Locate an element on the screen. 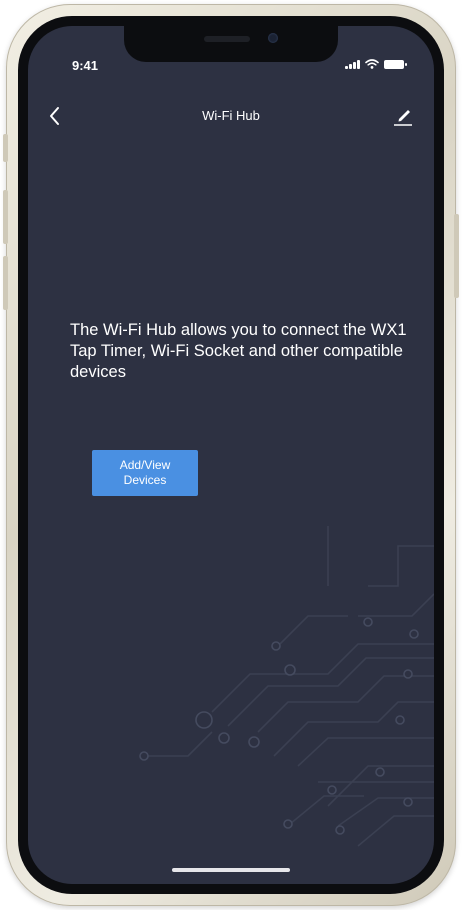 This screenshot has width=462, height=910. speaker-grille is located at coordinates (227, 39).